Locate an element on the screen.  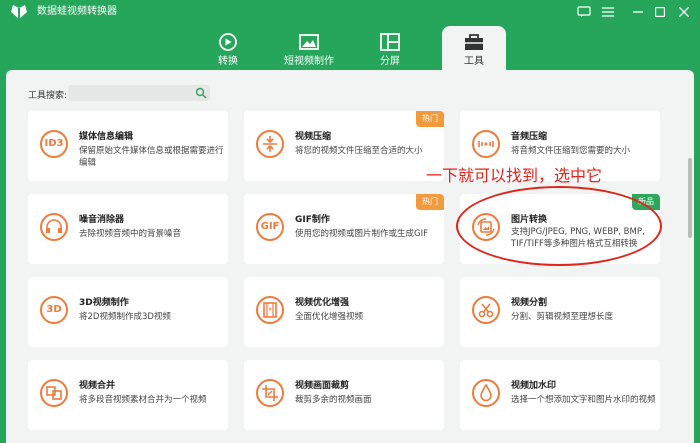
toolbox-icon is located at coordinates (474, 42).